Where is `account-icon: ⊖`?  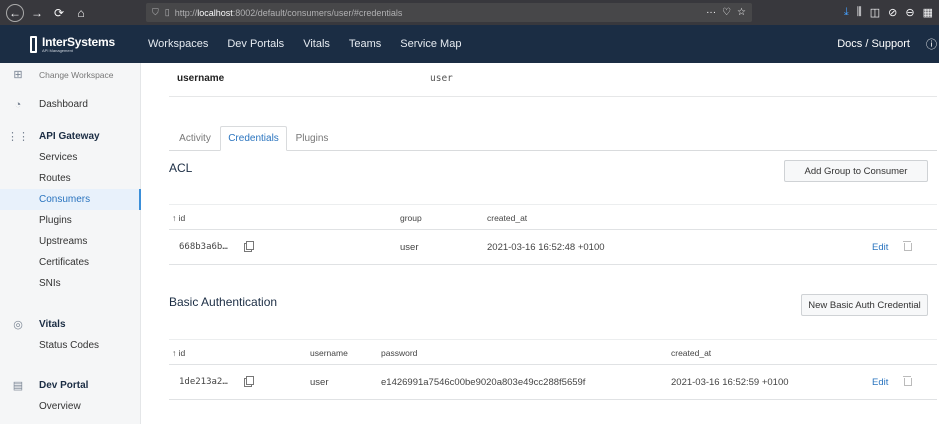
account-icon: ⊖ is located at coordinates (909, 12).